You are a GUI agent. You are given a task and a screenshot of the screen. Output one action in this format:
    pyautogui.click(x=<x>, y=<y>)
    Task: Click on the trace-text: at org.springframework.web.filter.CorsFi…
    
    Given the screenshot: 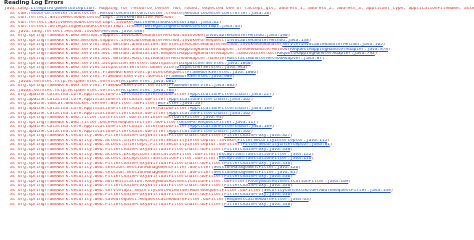 What is the action you would take?
    pyautogui.click(x=92, y=118)
    